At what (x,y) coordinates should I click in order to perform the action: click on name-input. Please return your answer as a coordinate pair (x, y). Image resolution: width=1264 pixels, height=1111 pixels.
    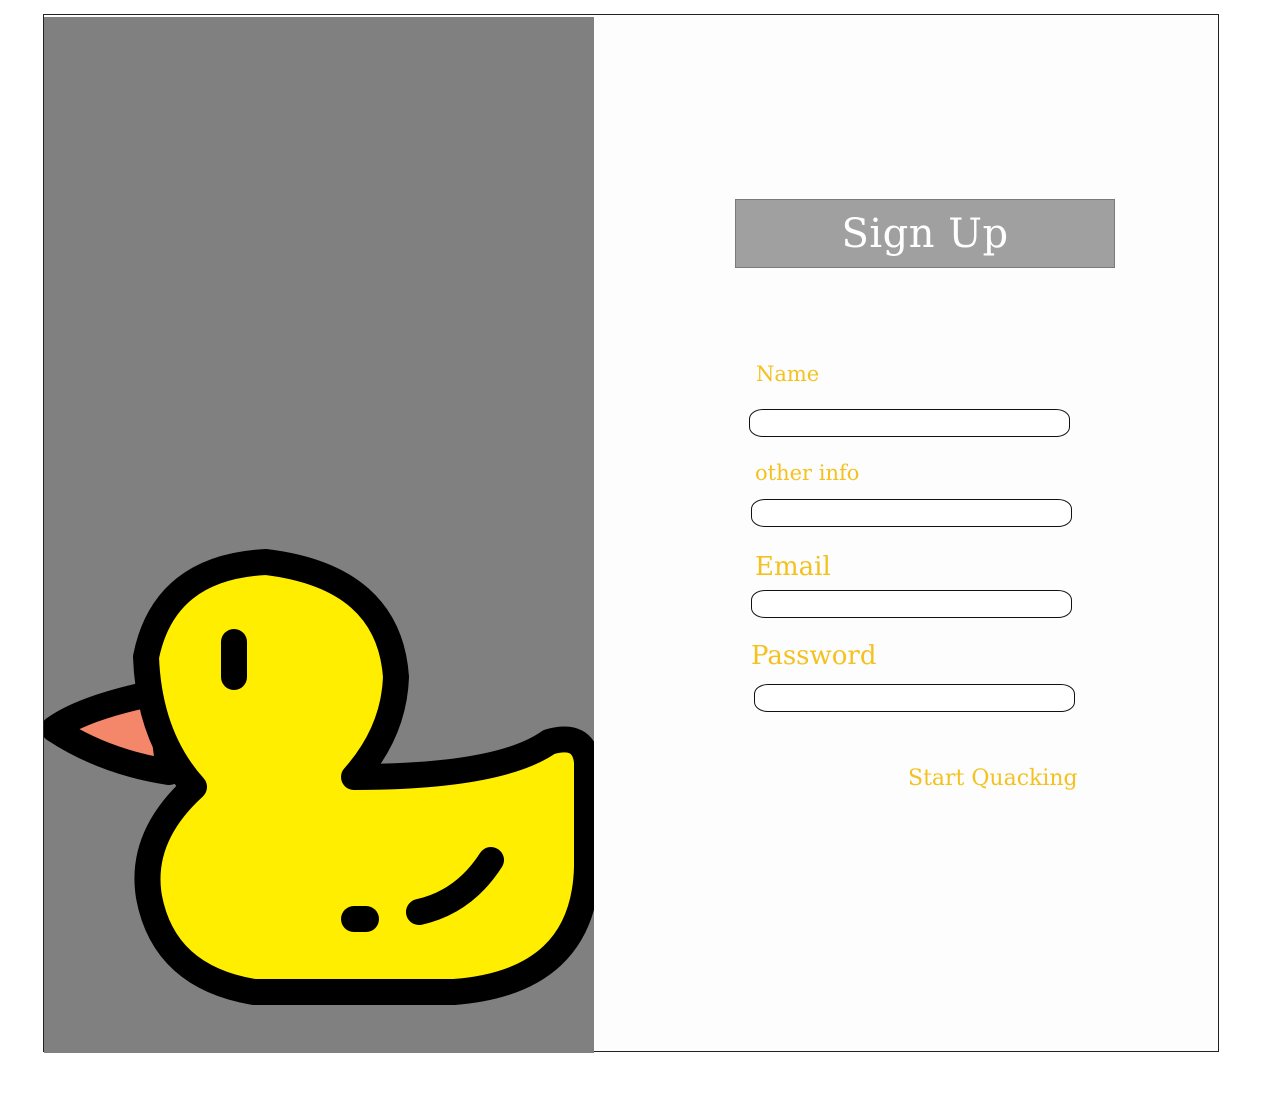
    Looking at the image, I should click on (909, 423).